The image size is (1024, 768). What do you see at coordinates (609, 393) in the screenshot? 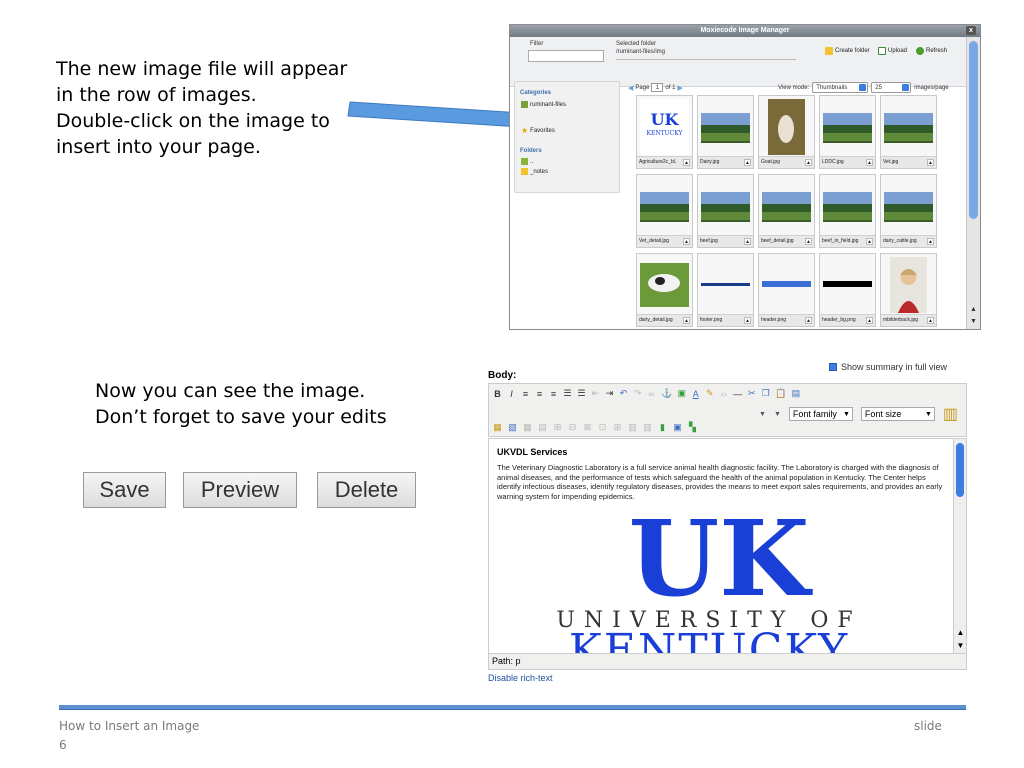
I see `indent-icon: ⇥` at bounding box center [609, 393].